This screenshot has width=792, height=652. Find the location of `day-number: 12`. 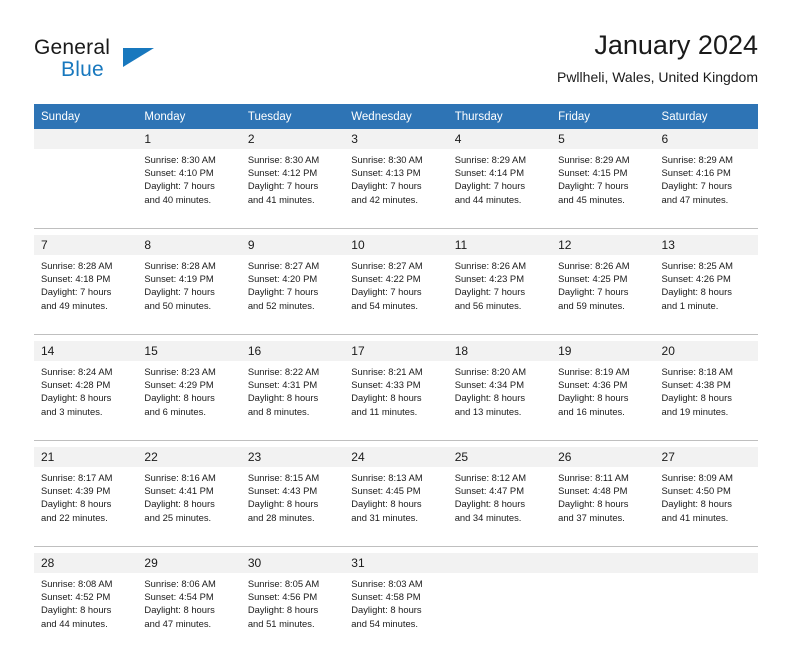

day-number: 12 is located at coordinates (603, 245).